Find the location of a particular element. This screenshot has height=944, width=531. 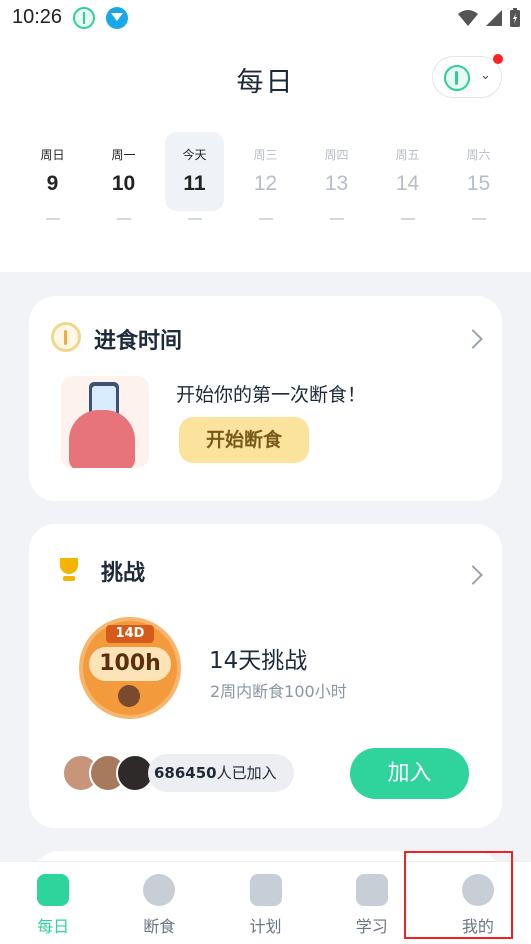

day-monday: 周一 10 is located at coordinates (123, 176).